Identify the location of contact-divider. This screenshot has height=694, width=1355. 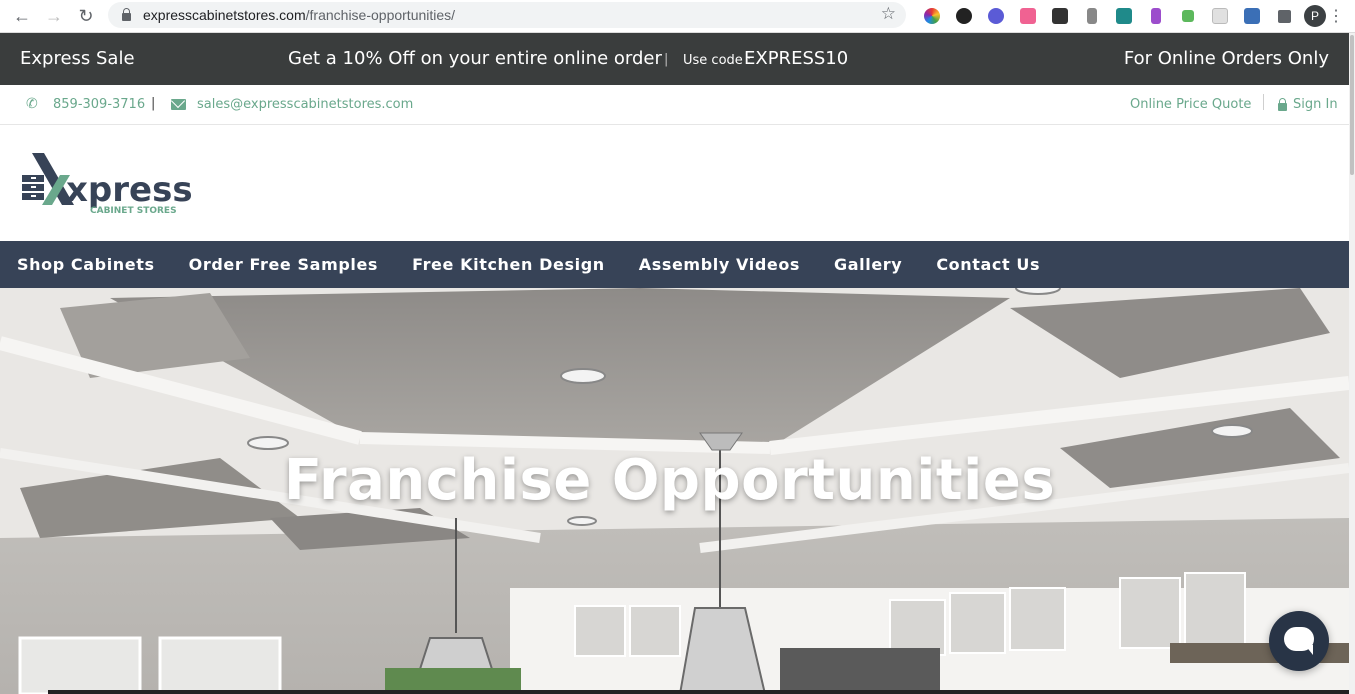
(1263, 102).